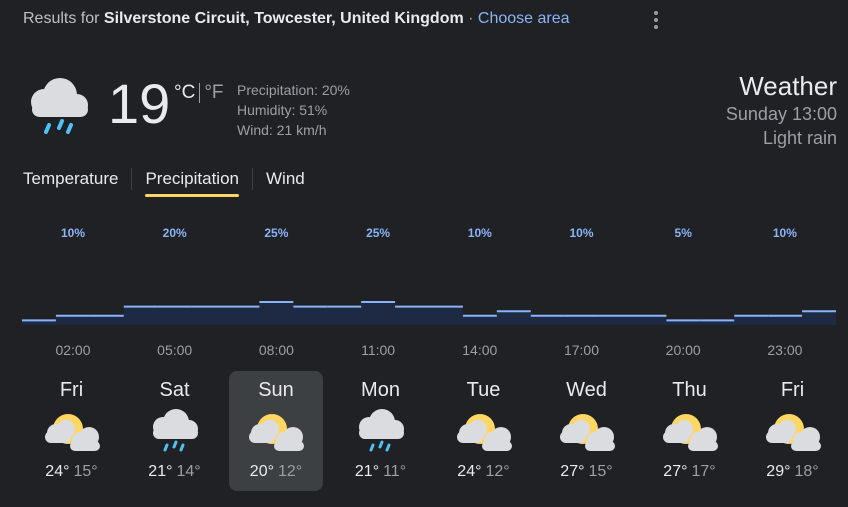  What do you see at coordinates (290, 471) in the screenshot?
I see `low-temperature: 12°` at bounding box center [290, 471].